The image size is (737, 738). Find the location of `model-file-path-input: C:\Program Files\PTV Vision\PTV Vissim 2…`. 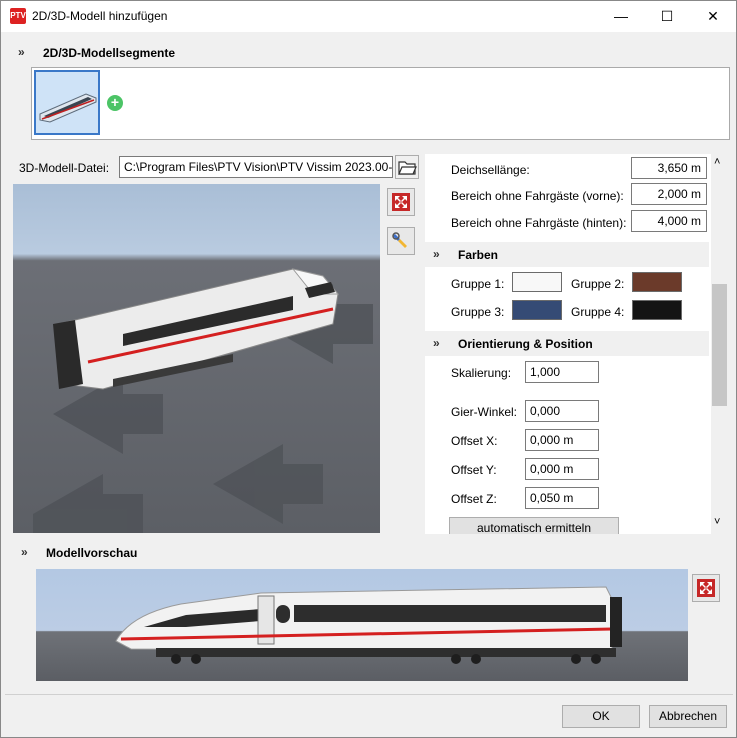

model-file-path-input: C:\Program Files\PTV Vision\PTV Vissim 2… is located at coordinates (256, 167).